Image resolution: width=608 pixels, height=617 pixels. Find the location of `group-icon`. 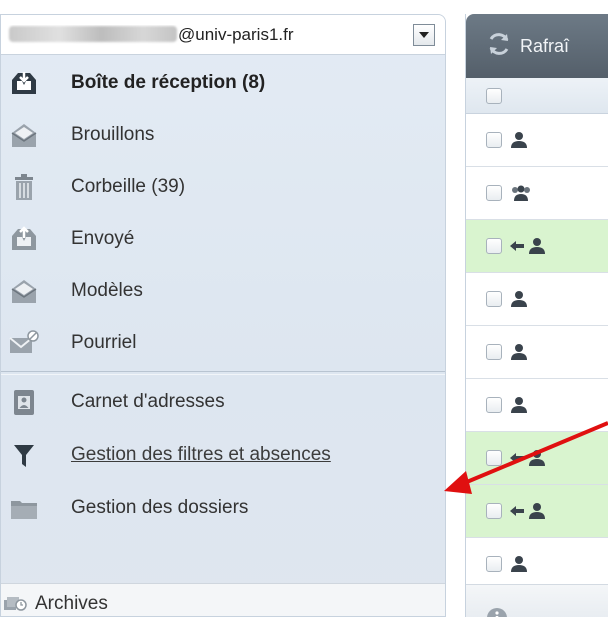

group-icon is located at coordinates (521, 193).